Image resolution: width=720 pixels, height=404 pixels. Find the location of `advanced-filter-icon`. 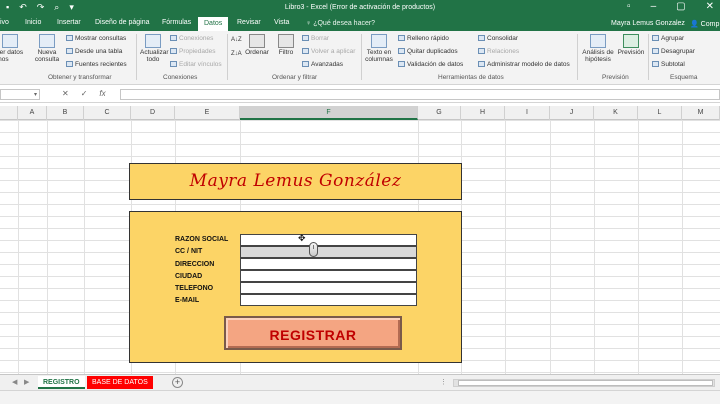

advanced-filter-icon is located at coordinates (305, 64).